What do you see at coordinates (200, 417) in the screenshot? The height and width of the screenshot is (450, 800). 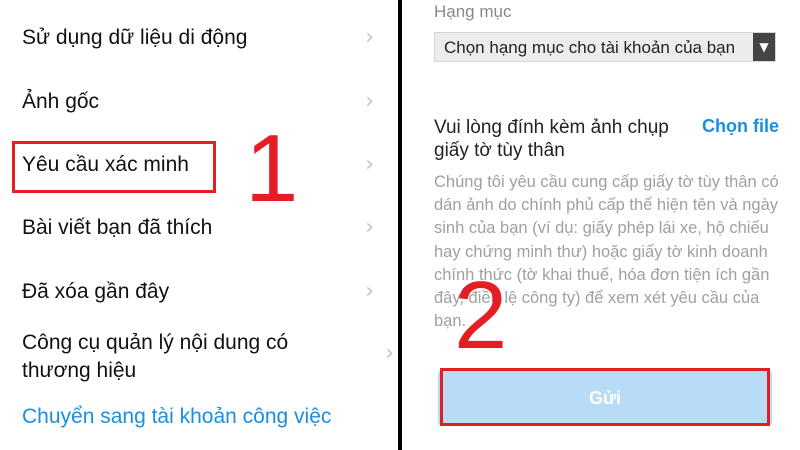 I see `switch-to-business-account-link: Chuyển sang tài khoản công việc` at bounding box center [200, 417].